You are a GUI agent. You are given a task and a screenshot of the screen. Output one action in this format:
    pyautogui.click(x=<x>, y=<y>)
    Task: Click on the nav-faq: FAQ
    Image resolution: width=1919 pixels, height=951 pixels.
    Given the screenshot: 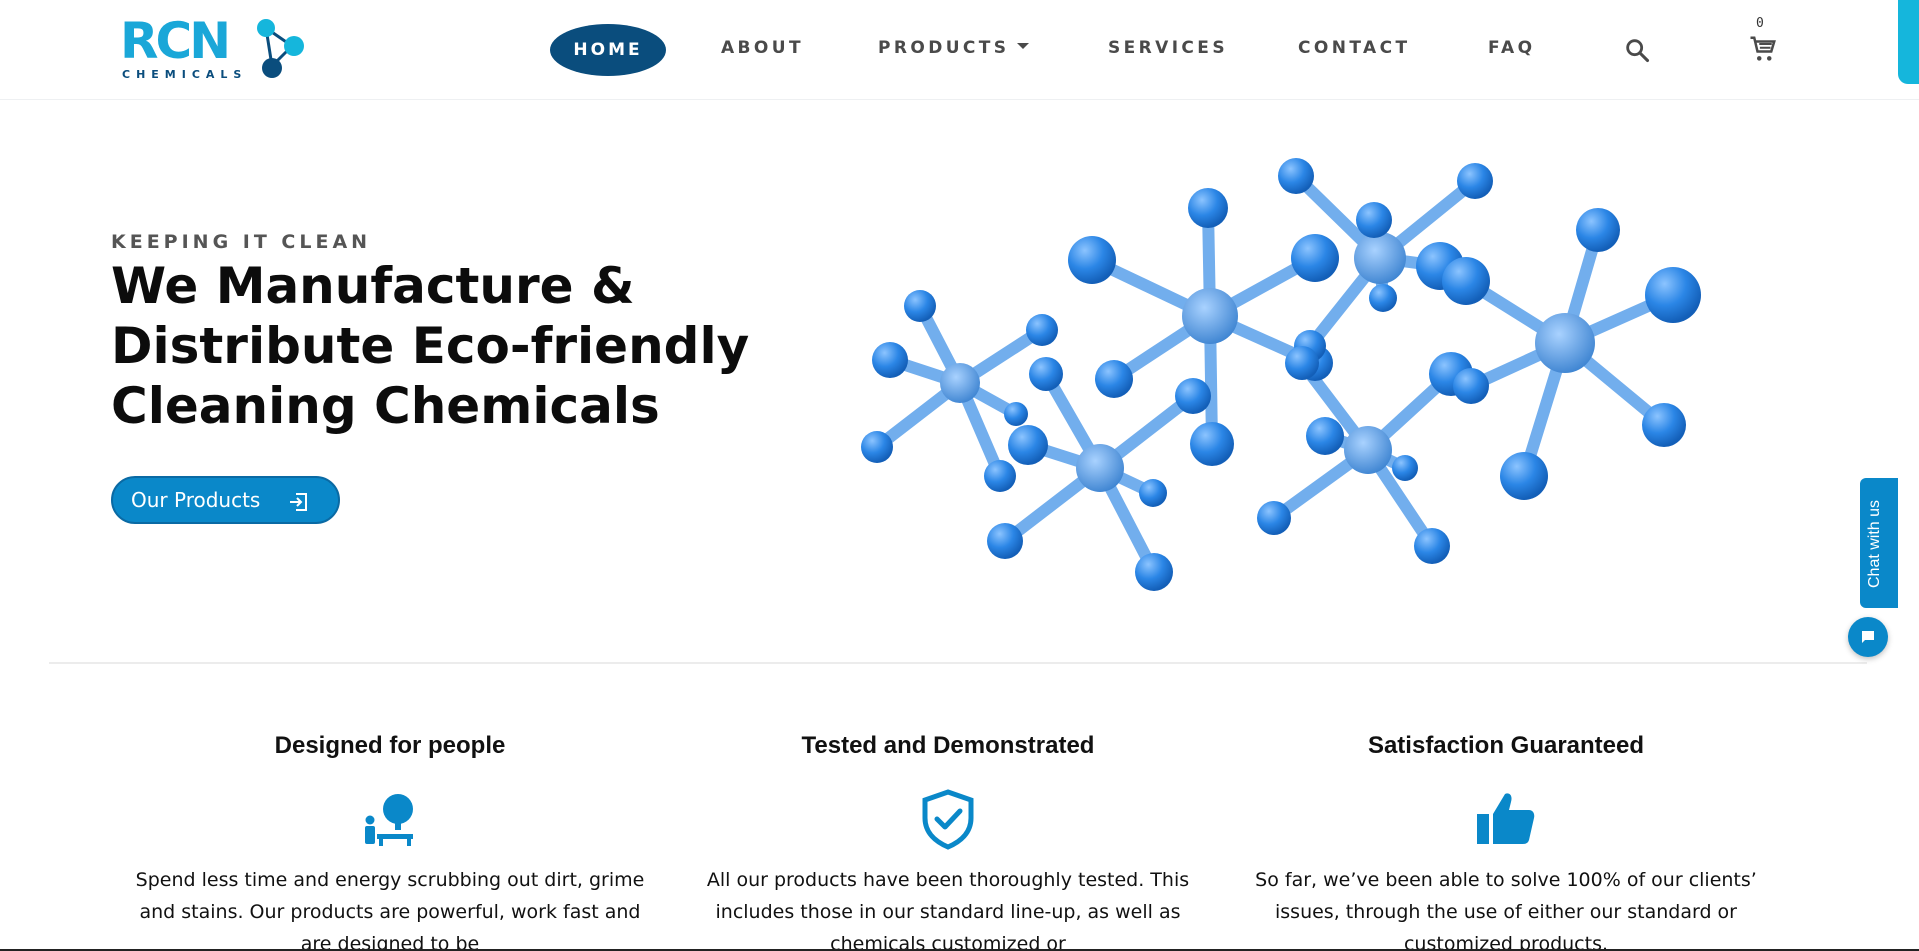 What is the action you would take?
    pyautogui.click(x=1511, y=48)
    